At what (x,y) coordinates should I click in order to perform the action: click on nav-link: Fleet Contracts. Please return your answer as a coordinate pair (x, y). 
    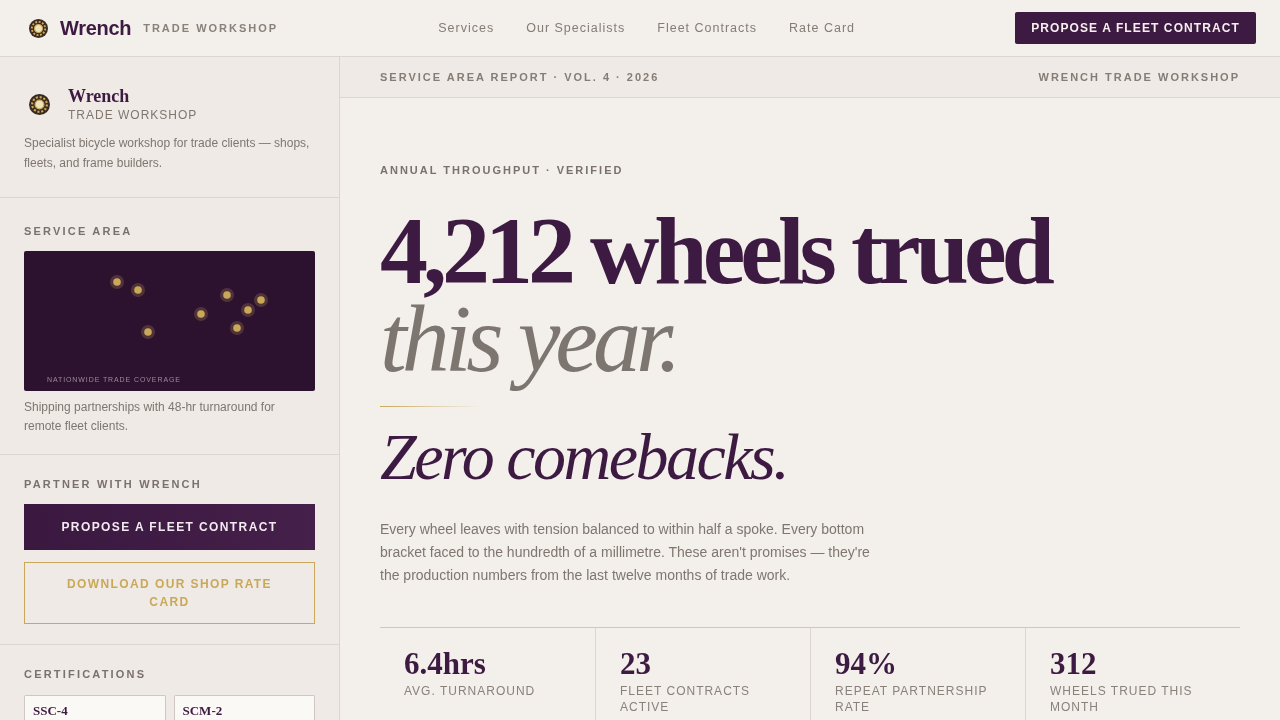
    Looking at the image, I should click on (707, 28).